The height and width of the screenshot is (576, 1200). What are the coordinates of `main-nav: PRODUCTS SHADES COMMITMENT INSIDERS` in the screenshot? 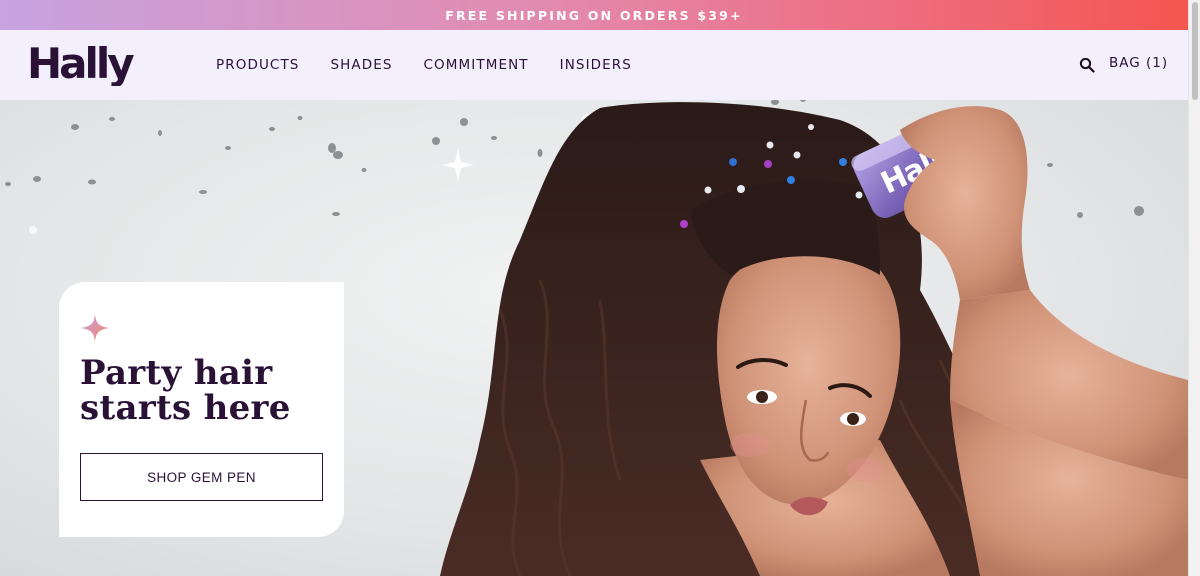 It's located at (439, 65).